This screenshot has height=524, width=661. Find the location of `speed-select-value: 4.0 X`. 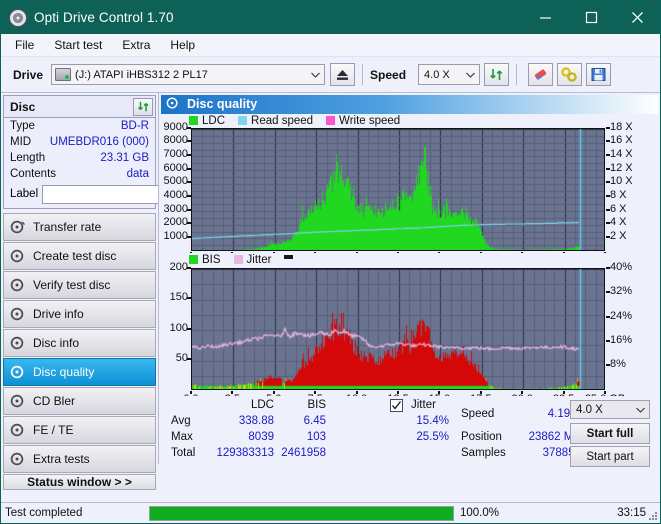

speed-select-value: 4.0 X is located at coordinates (437, 74).